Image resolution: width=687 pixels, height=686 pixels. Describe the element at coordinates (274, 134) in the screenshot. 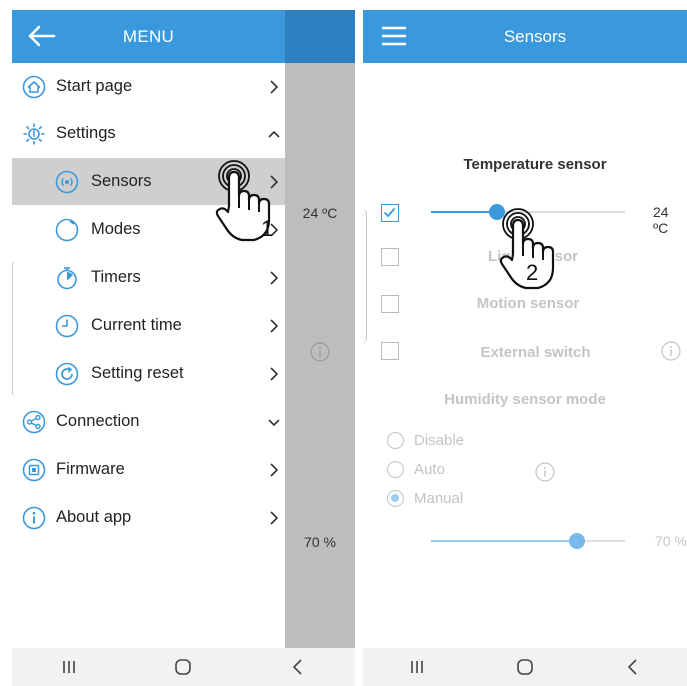

I see `chevron-up-icon` at that location.